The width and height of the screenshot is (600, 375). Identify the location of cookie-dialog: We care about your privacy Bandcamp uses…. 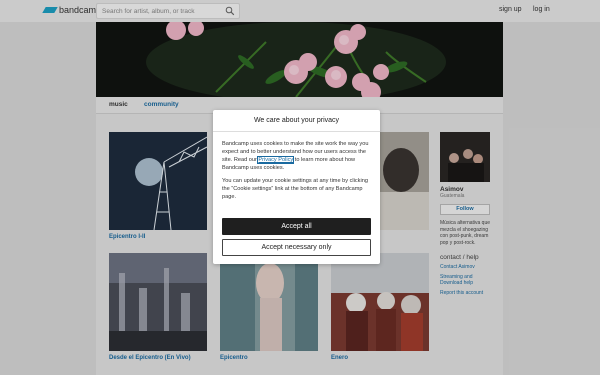
(296, 187).